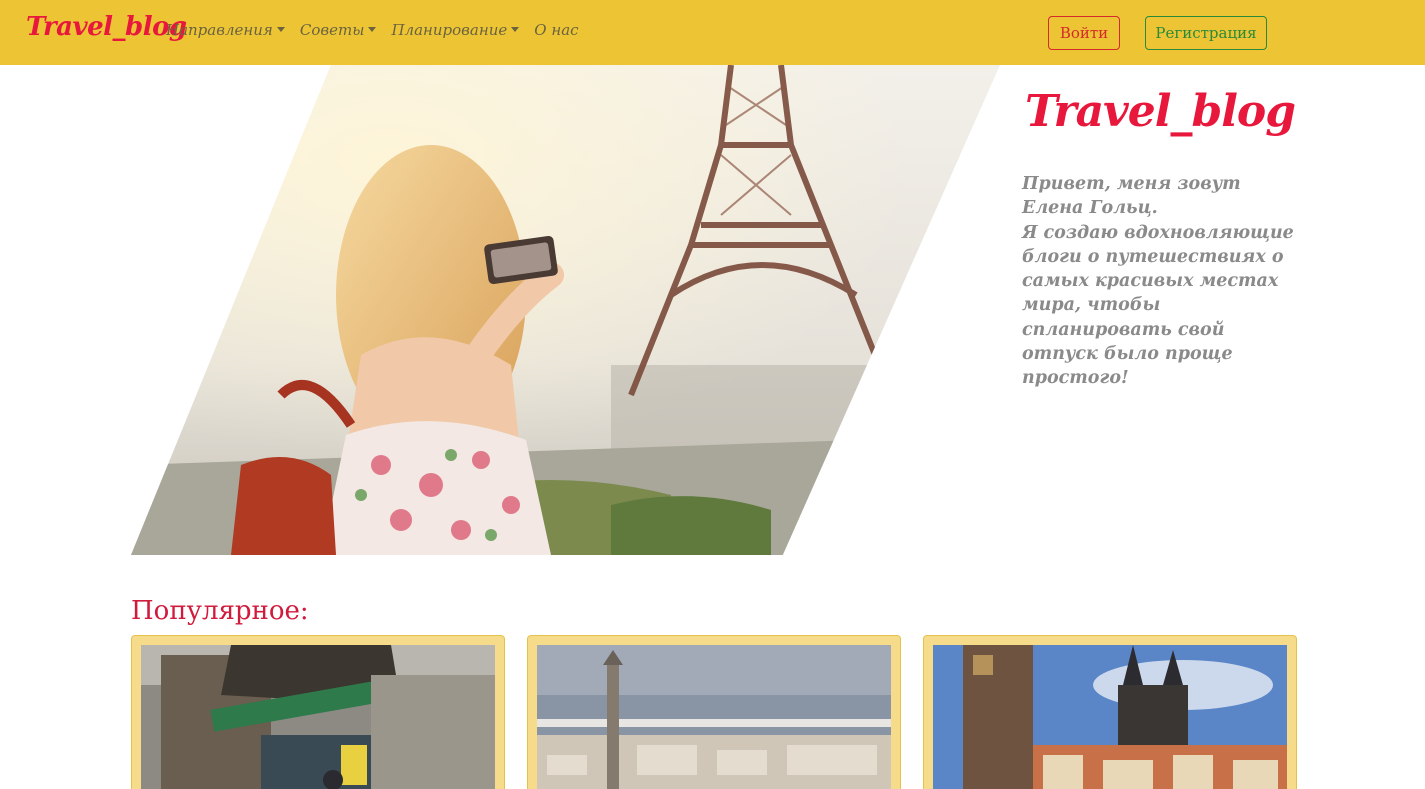 This screenshot has height=789, width=1425. What do you see at coordinates (332, 30) in the screenshot?
I see `nav-item-label: Советы` at bounding box center [332, 30].